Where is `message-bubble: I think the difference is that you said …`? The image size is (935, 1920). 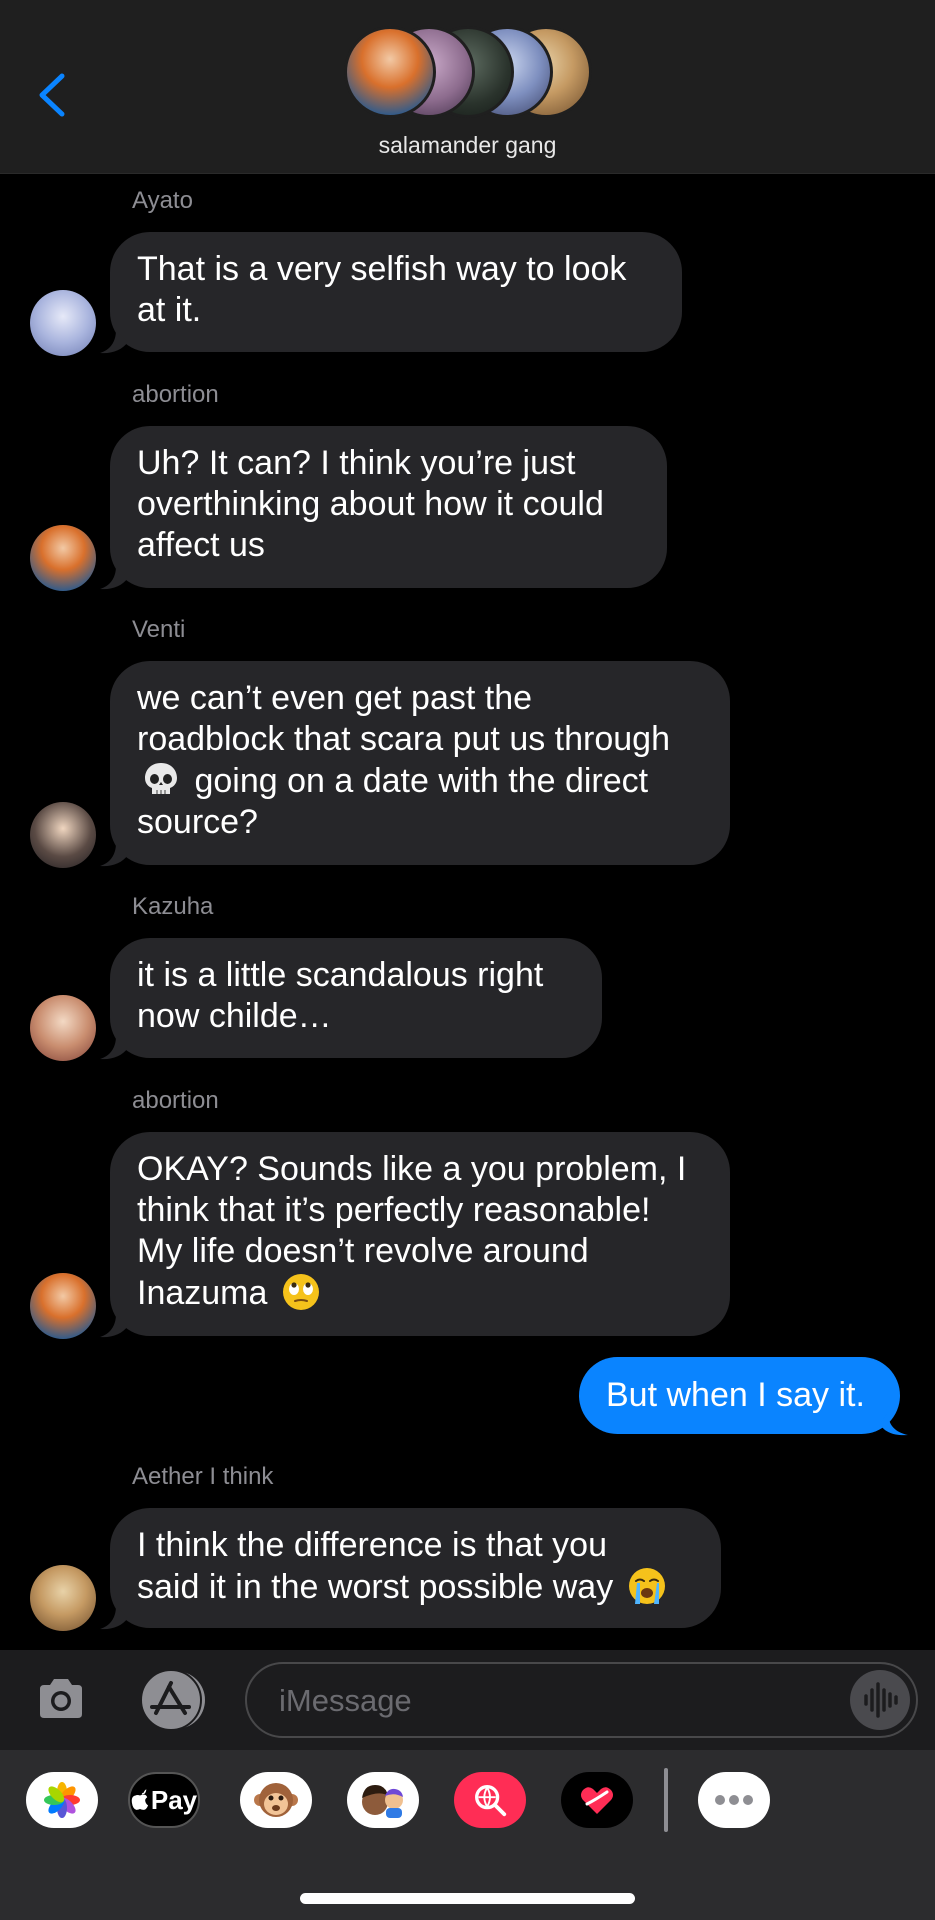 message-bubble: I think the difference is that you said … is located at coordinates (415, 1568).